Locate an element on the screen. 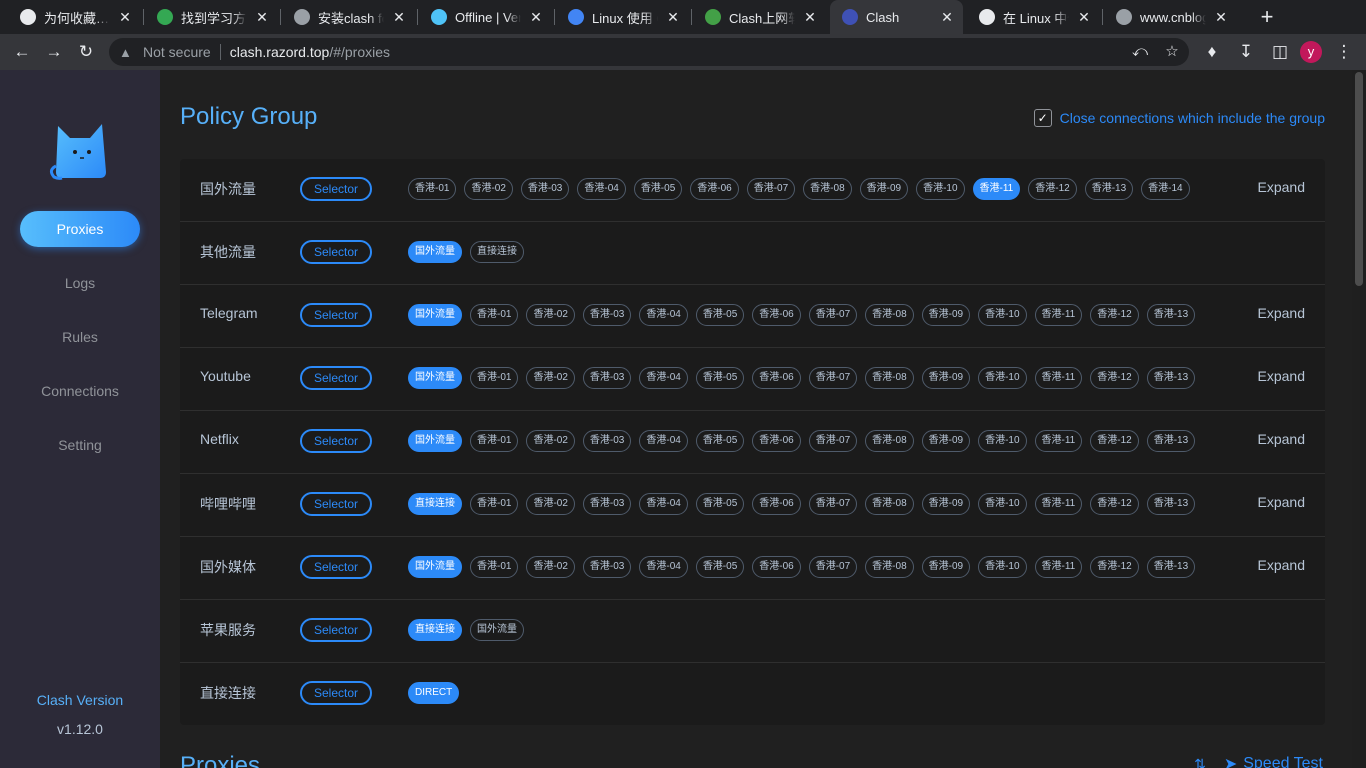  share-icon: ⤺ is located at coordinates (1140, 52).